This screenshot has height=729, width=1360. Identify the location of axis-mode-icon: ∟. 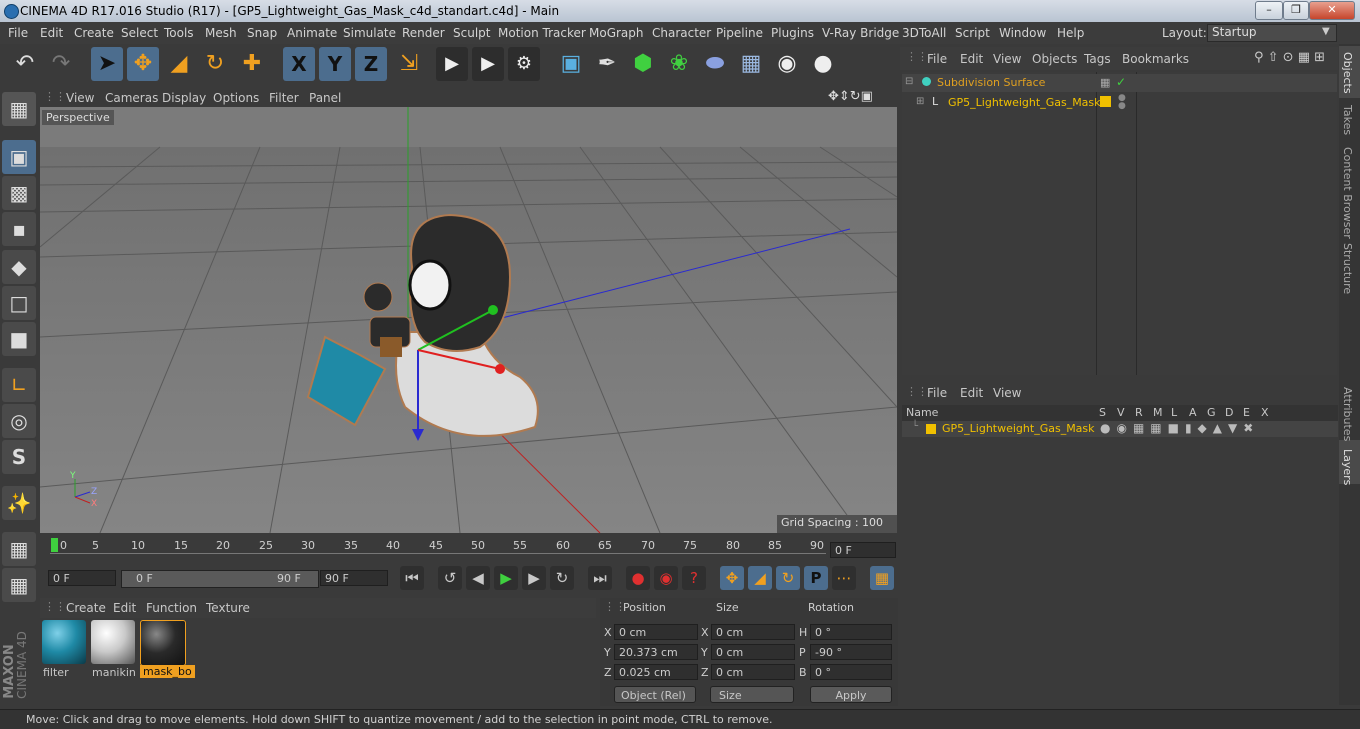
(19, 385).